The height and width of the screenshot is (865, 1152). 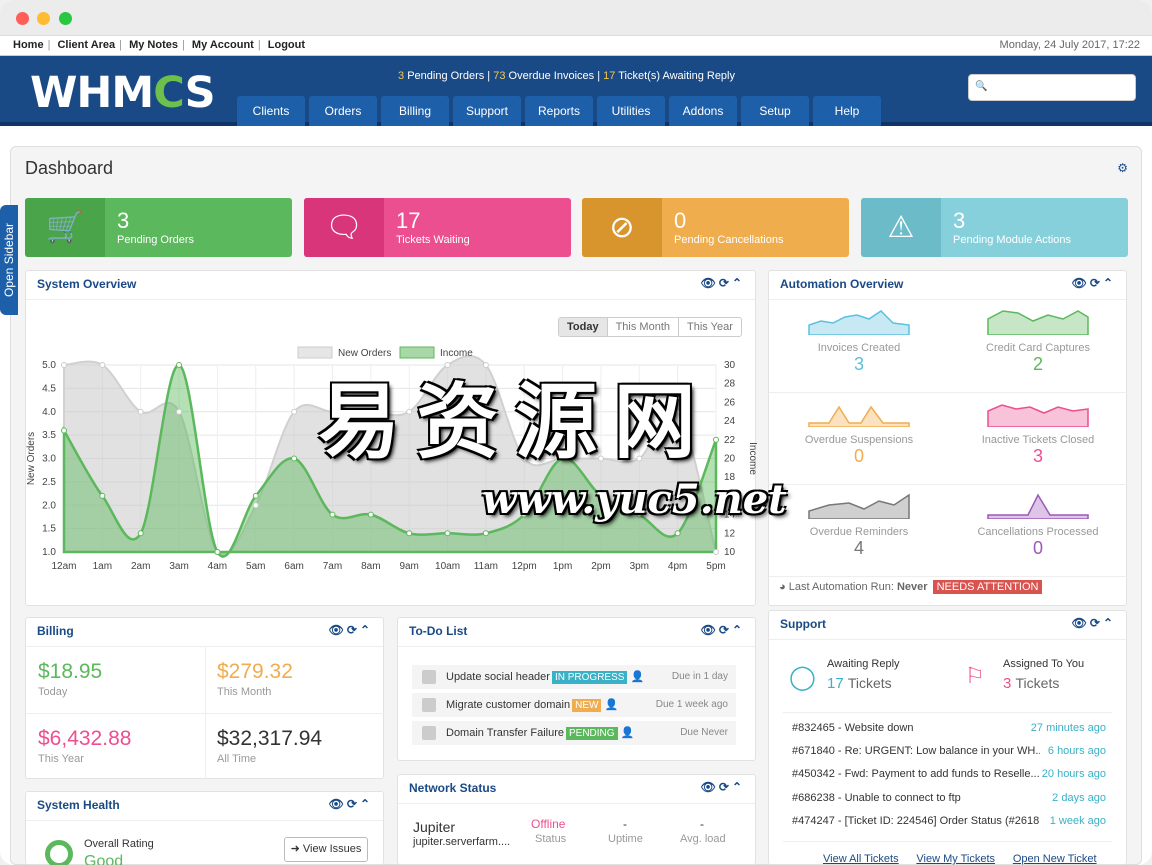 What do you see at coordinates (401, 76) in the screenshot?
I see `pending-orders-count: 3` at bounding box center [401, 76].